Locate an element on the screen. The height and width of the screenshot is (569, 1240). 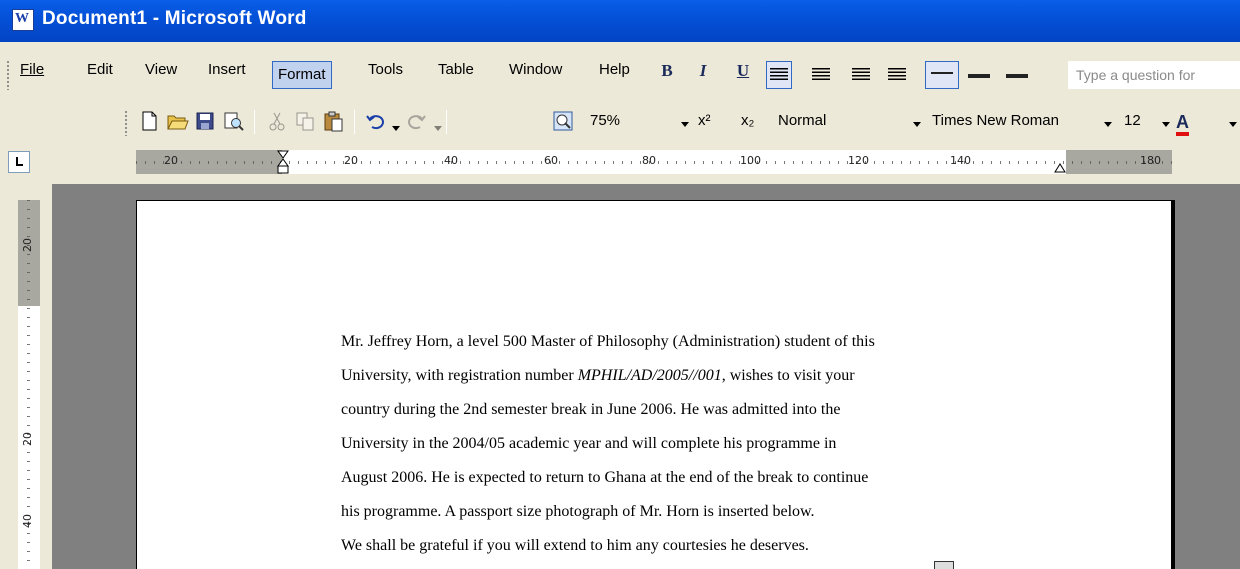
standard-toolbar: 75% x² x₂ Normal Times New Roman 12 A is located at coordinates (620, 122).